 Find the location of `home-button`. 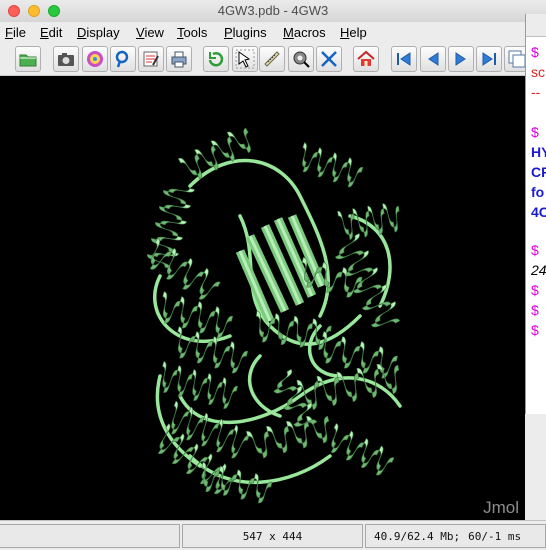

home-button is located at coordinates (366, 59).